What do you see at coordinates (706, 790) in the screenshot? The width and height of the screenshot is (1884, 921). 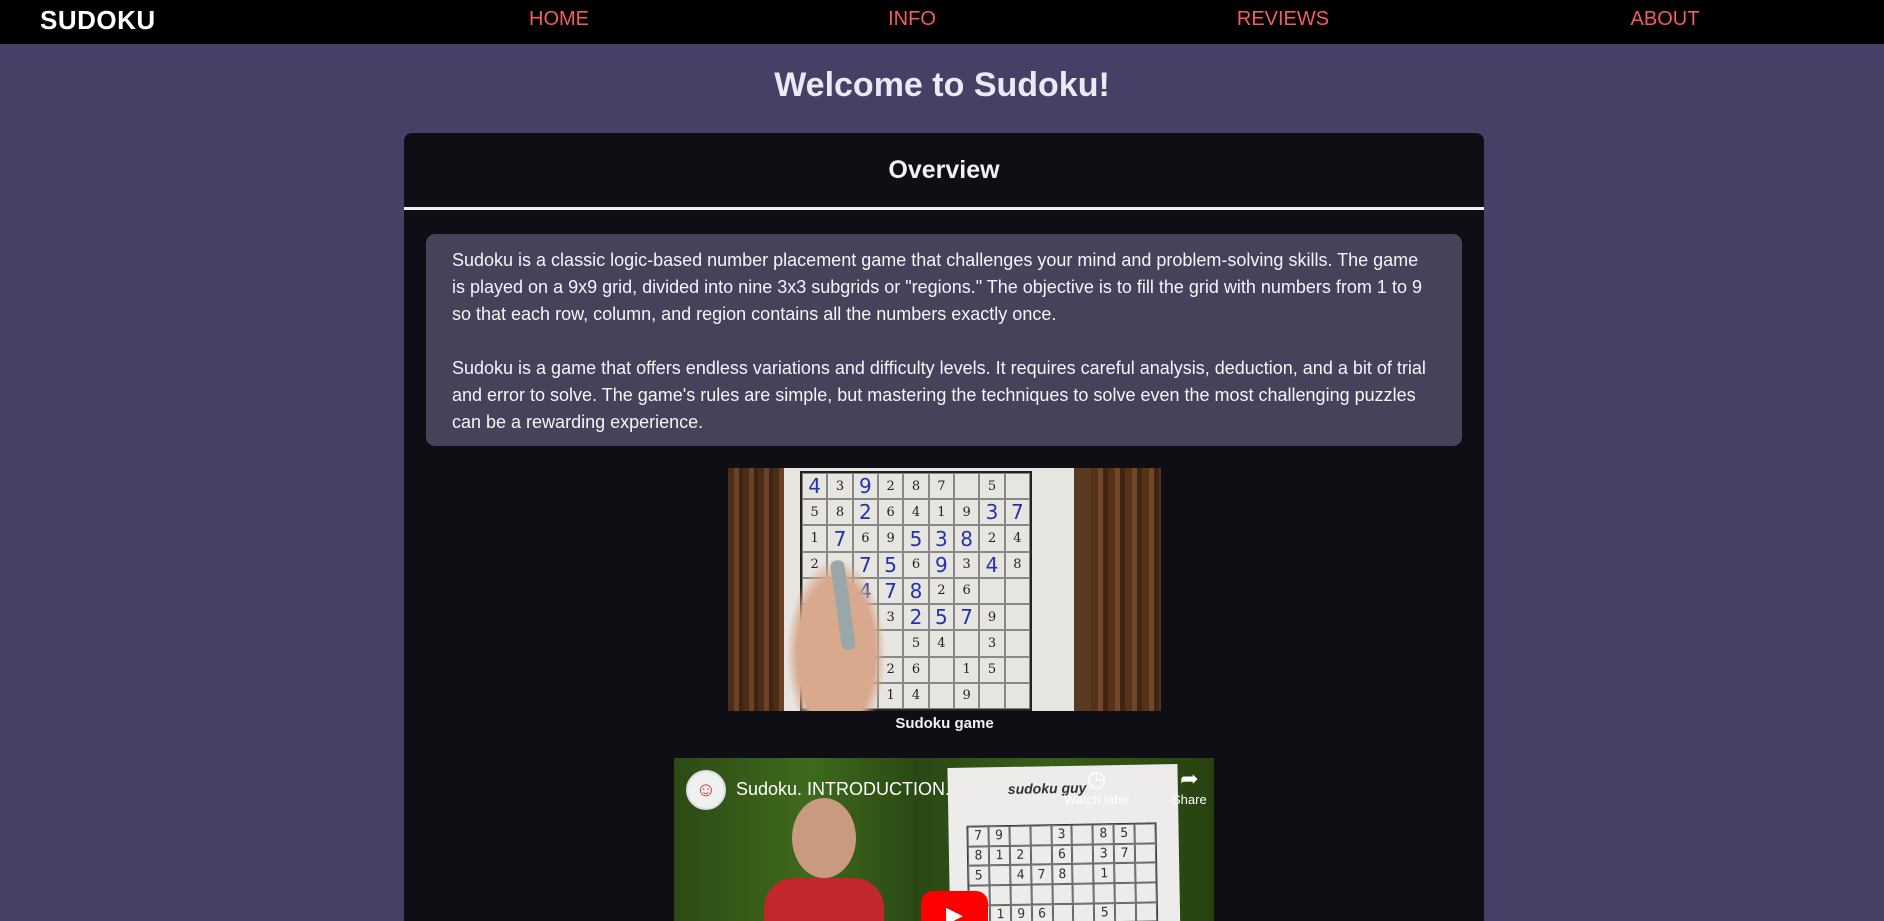 I see `channel-avatar: ☺` at bounding box center [706, 790].